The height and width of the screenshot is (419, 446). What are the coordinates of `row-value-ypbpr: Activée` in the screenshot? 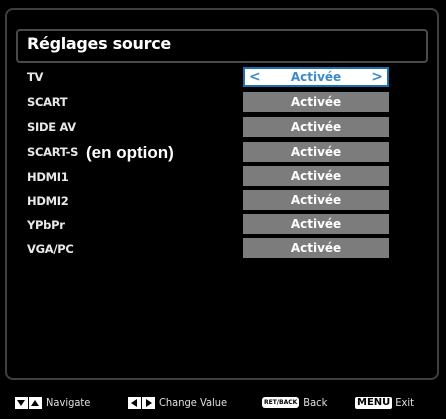 It's located at (316, 224).